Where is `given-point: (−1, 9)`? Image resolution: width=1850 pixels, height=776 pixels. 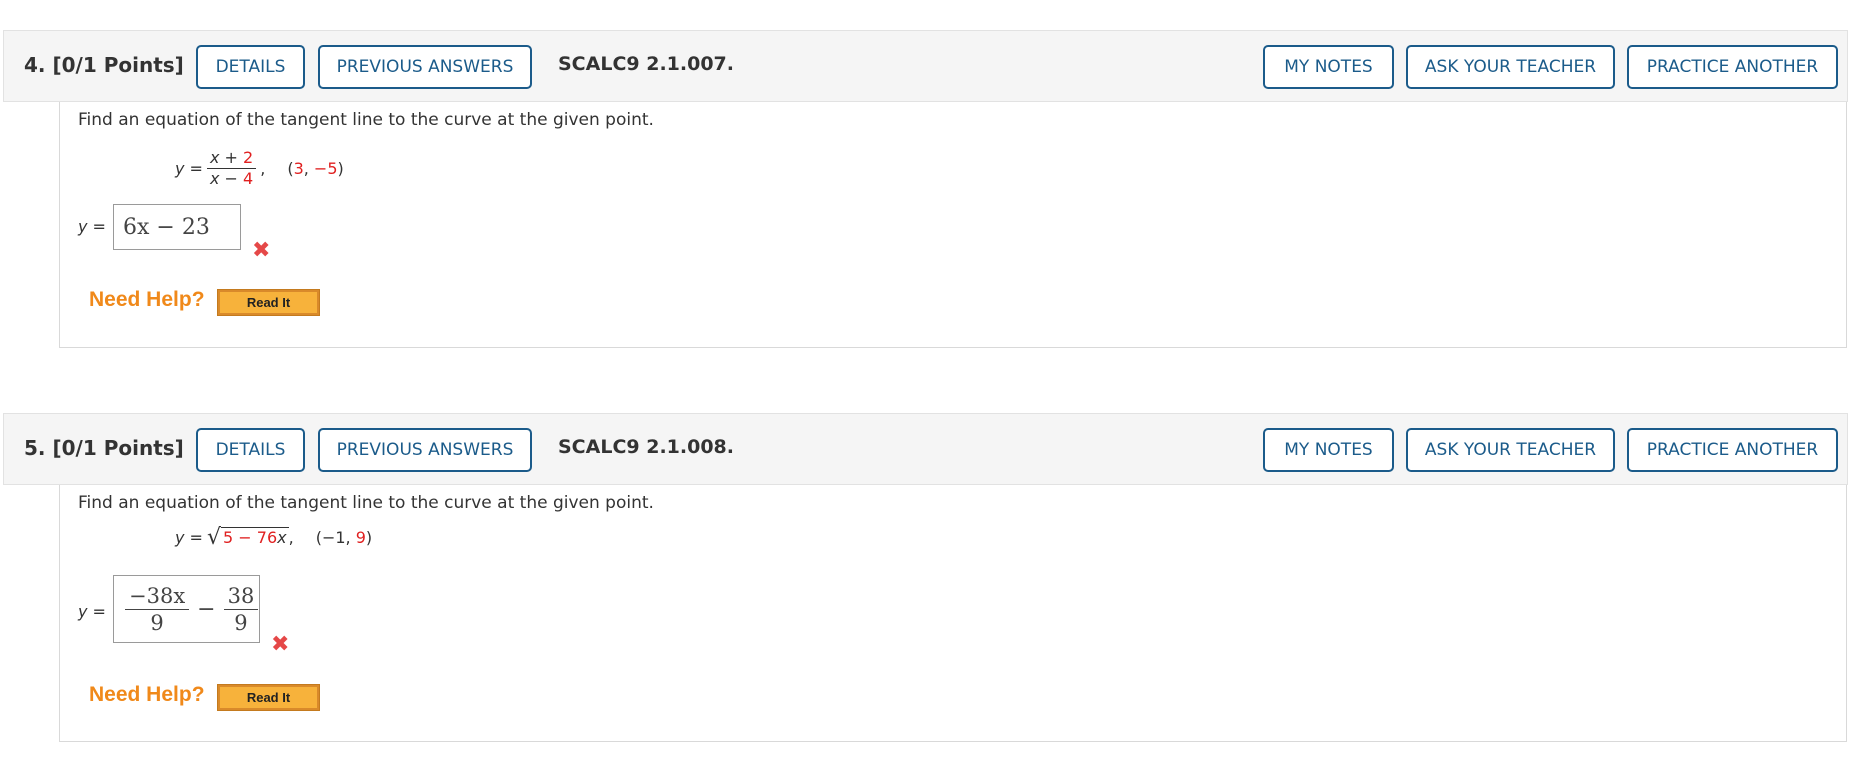
given-point: (−1, 9) is located at coordinates (344, 537).